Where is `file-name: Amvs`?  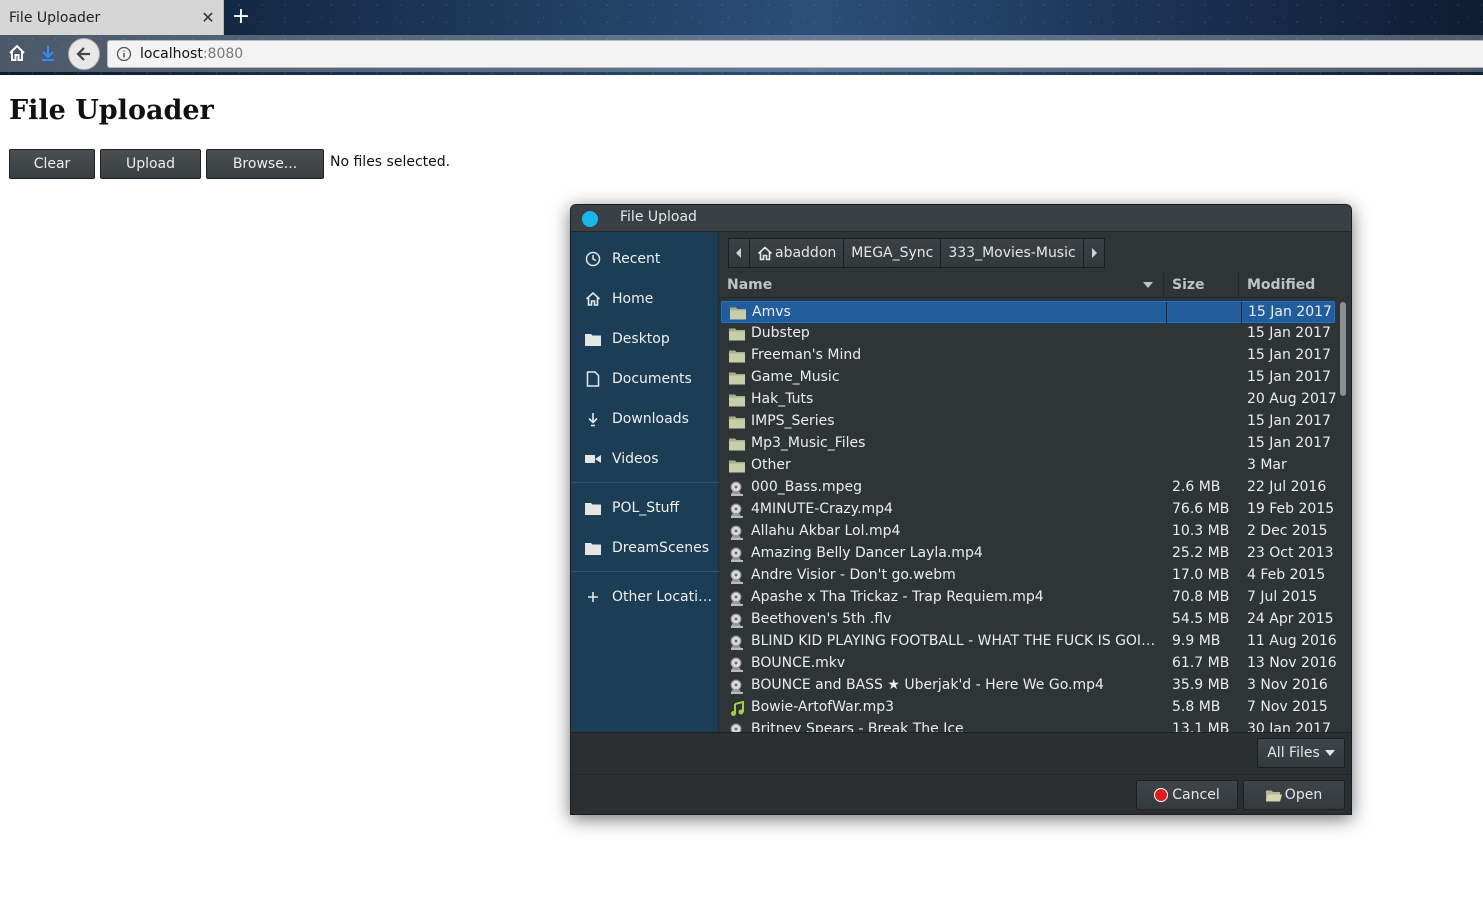
file-name: Amvs is located at coordinates (771, 312).